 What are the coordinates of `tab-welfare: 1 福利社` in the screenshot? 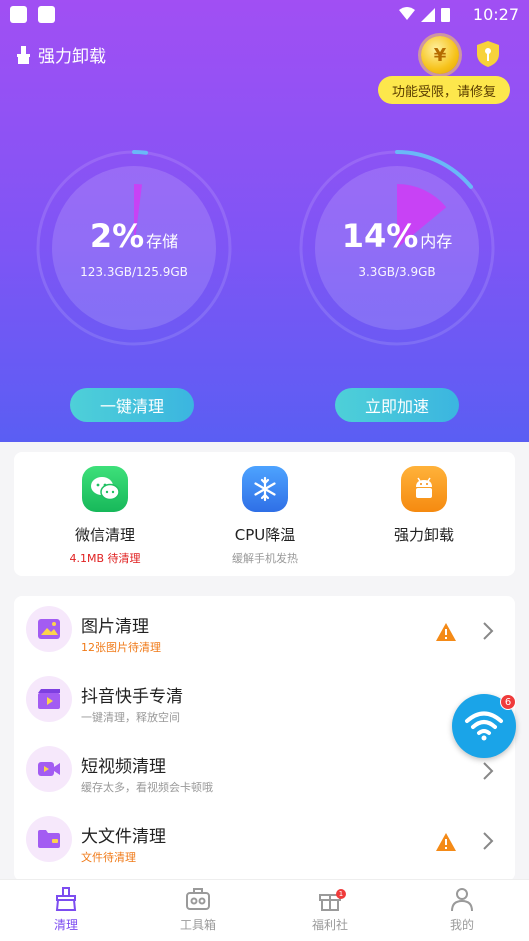 It's located at (330, 909).